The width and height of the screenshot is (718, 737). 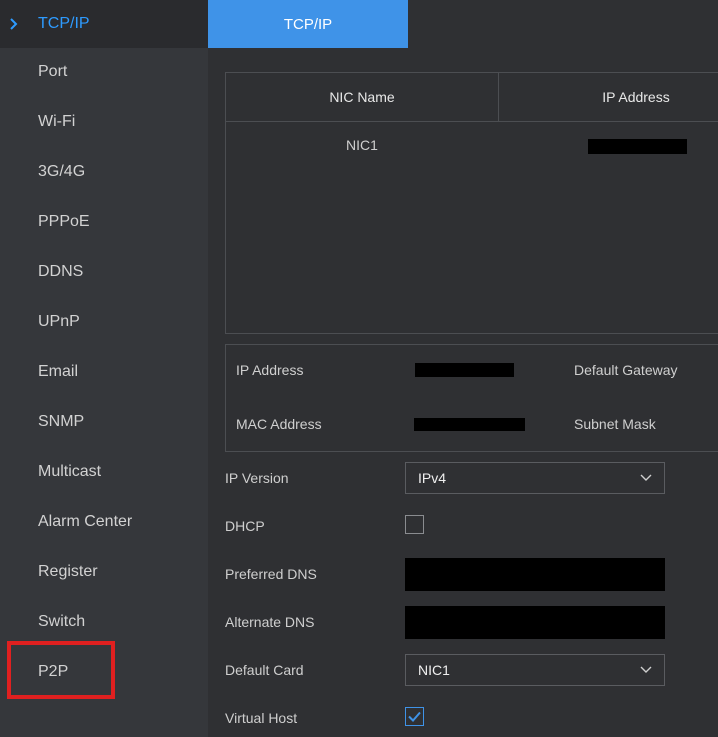 I want to click on nic-name-cell: NIC1, so click(x=362, y=145).